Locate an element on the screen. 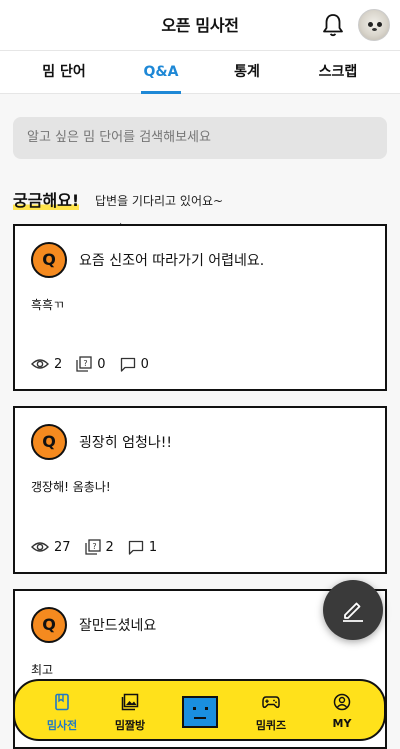  pencil-icon is located at coordinates (353, 612).